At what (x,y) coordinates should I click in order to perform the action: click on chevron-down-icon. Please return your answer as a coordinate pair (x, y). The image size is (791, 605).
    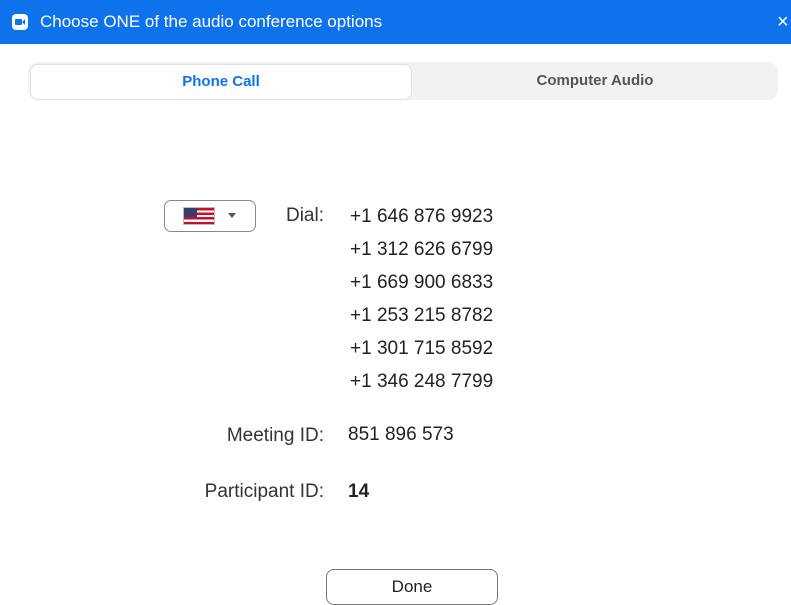
    Looking at the image, I should click on (232, 215).